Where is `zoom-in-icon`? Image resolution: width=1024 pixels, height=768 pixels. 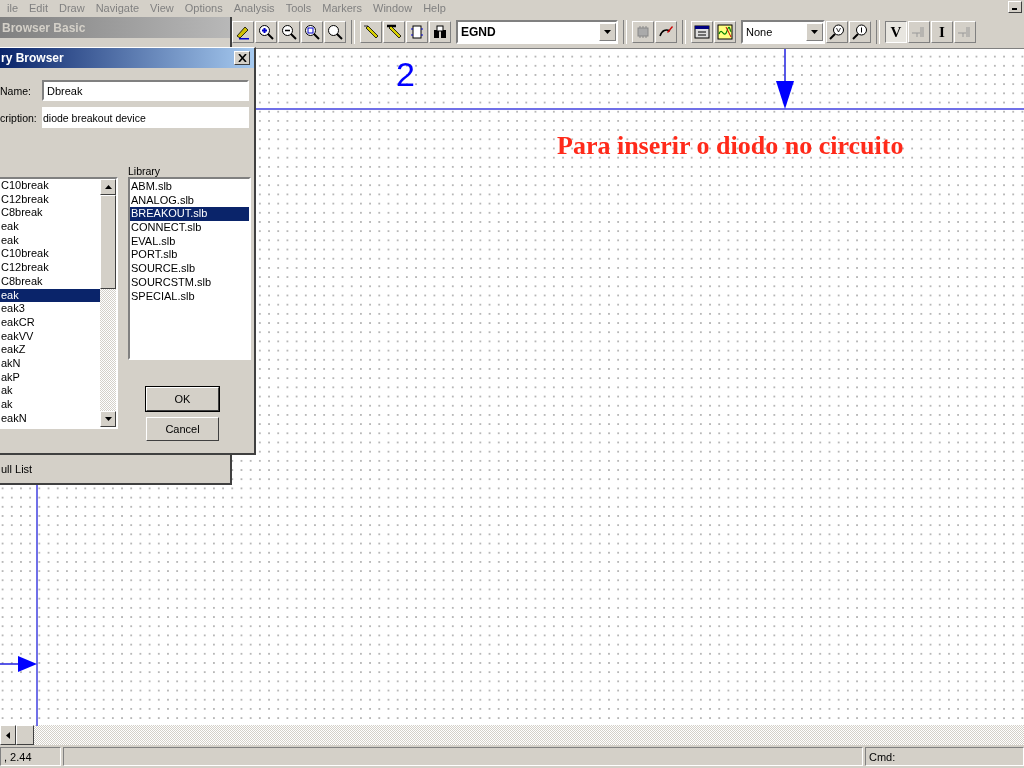
zoom-in-icon is located at coordinates (266, 32).